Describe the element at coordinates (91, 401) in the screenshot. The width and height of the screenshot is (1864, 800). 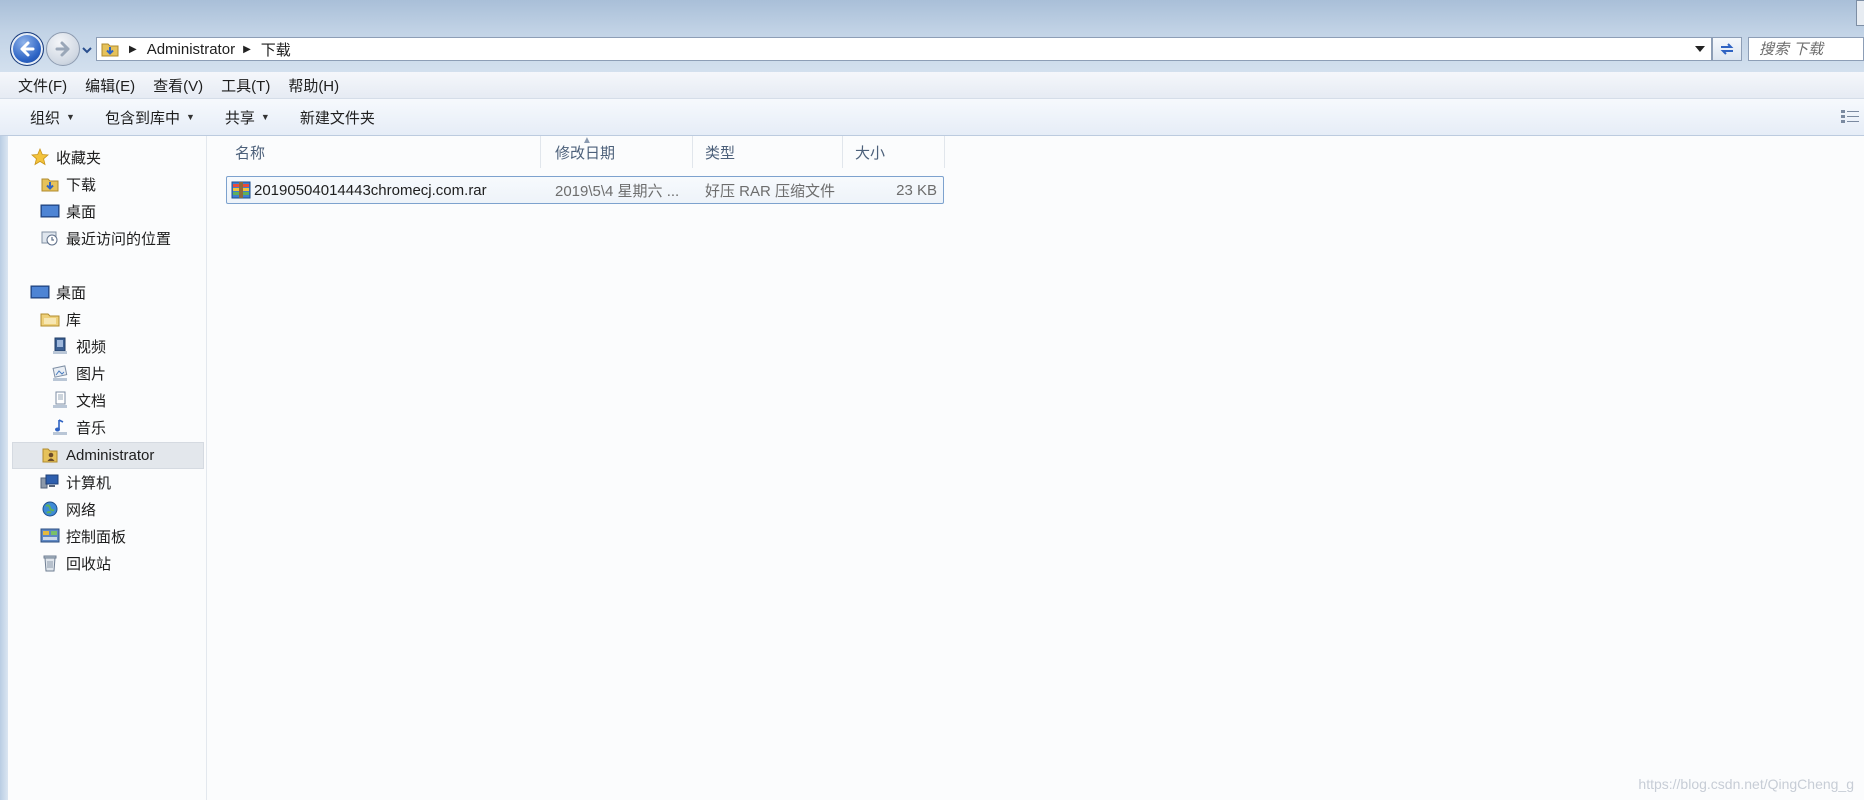
I see `sidebar-item-label: 文档` at that location.